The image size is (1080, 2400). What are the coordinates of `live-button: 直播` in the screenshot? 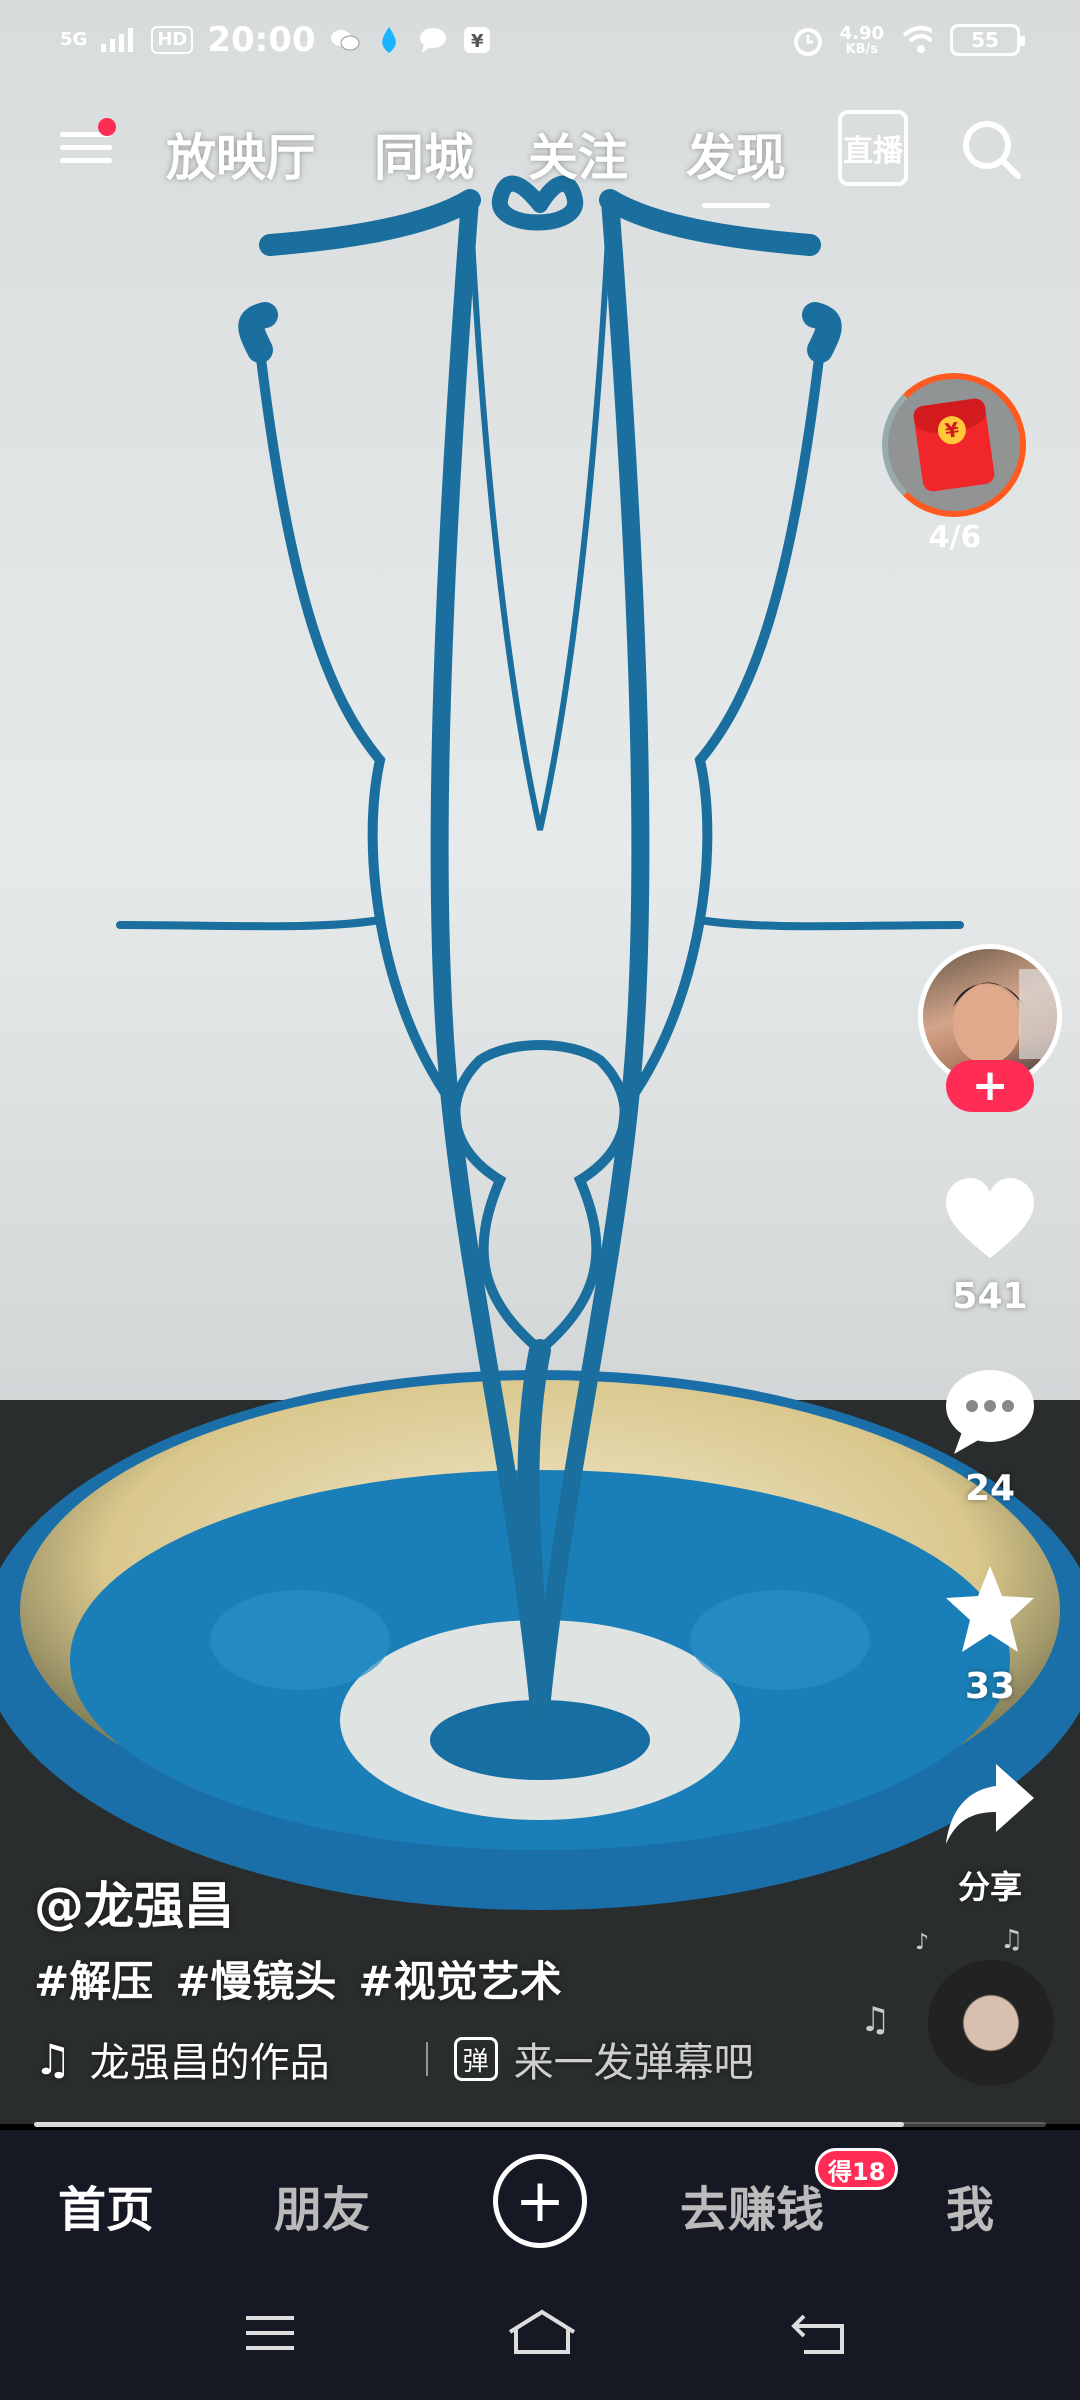 It's located at (873, 148).